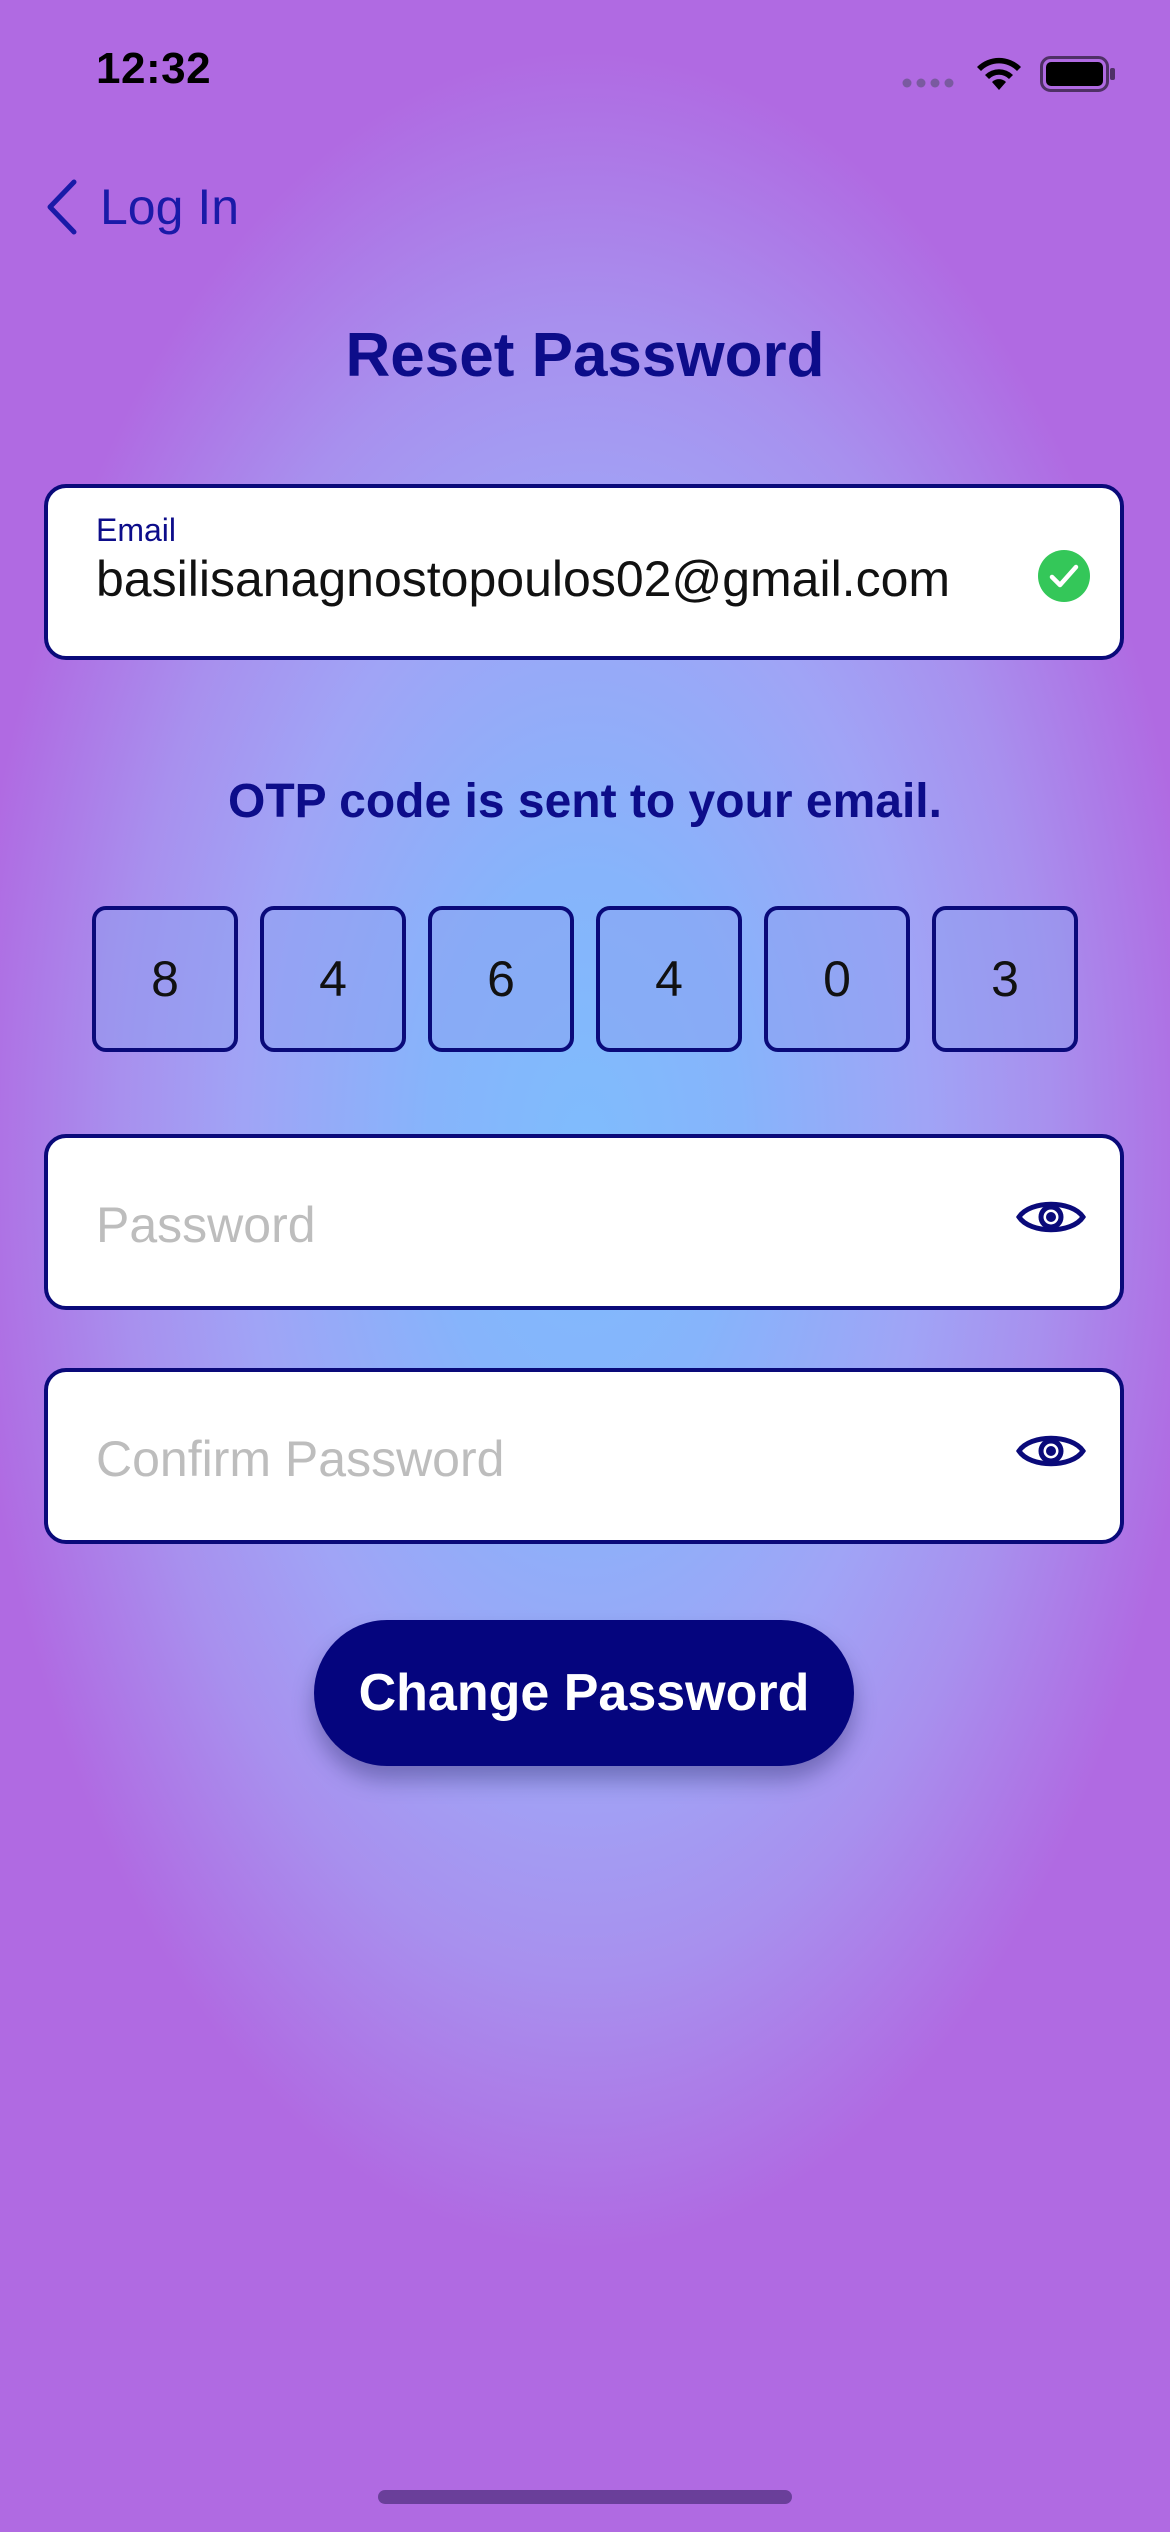 The image size is (1170, 2532). What do you see at coordinates (333, 979) in the screenshot?
I see `otp-digit-2: 4` at bounding box center [333, 979].